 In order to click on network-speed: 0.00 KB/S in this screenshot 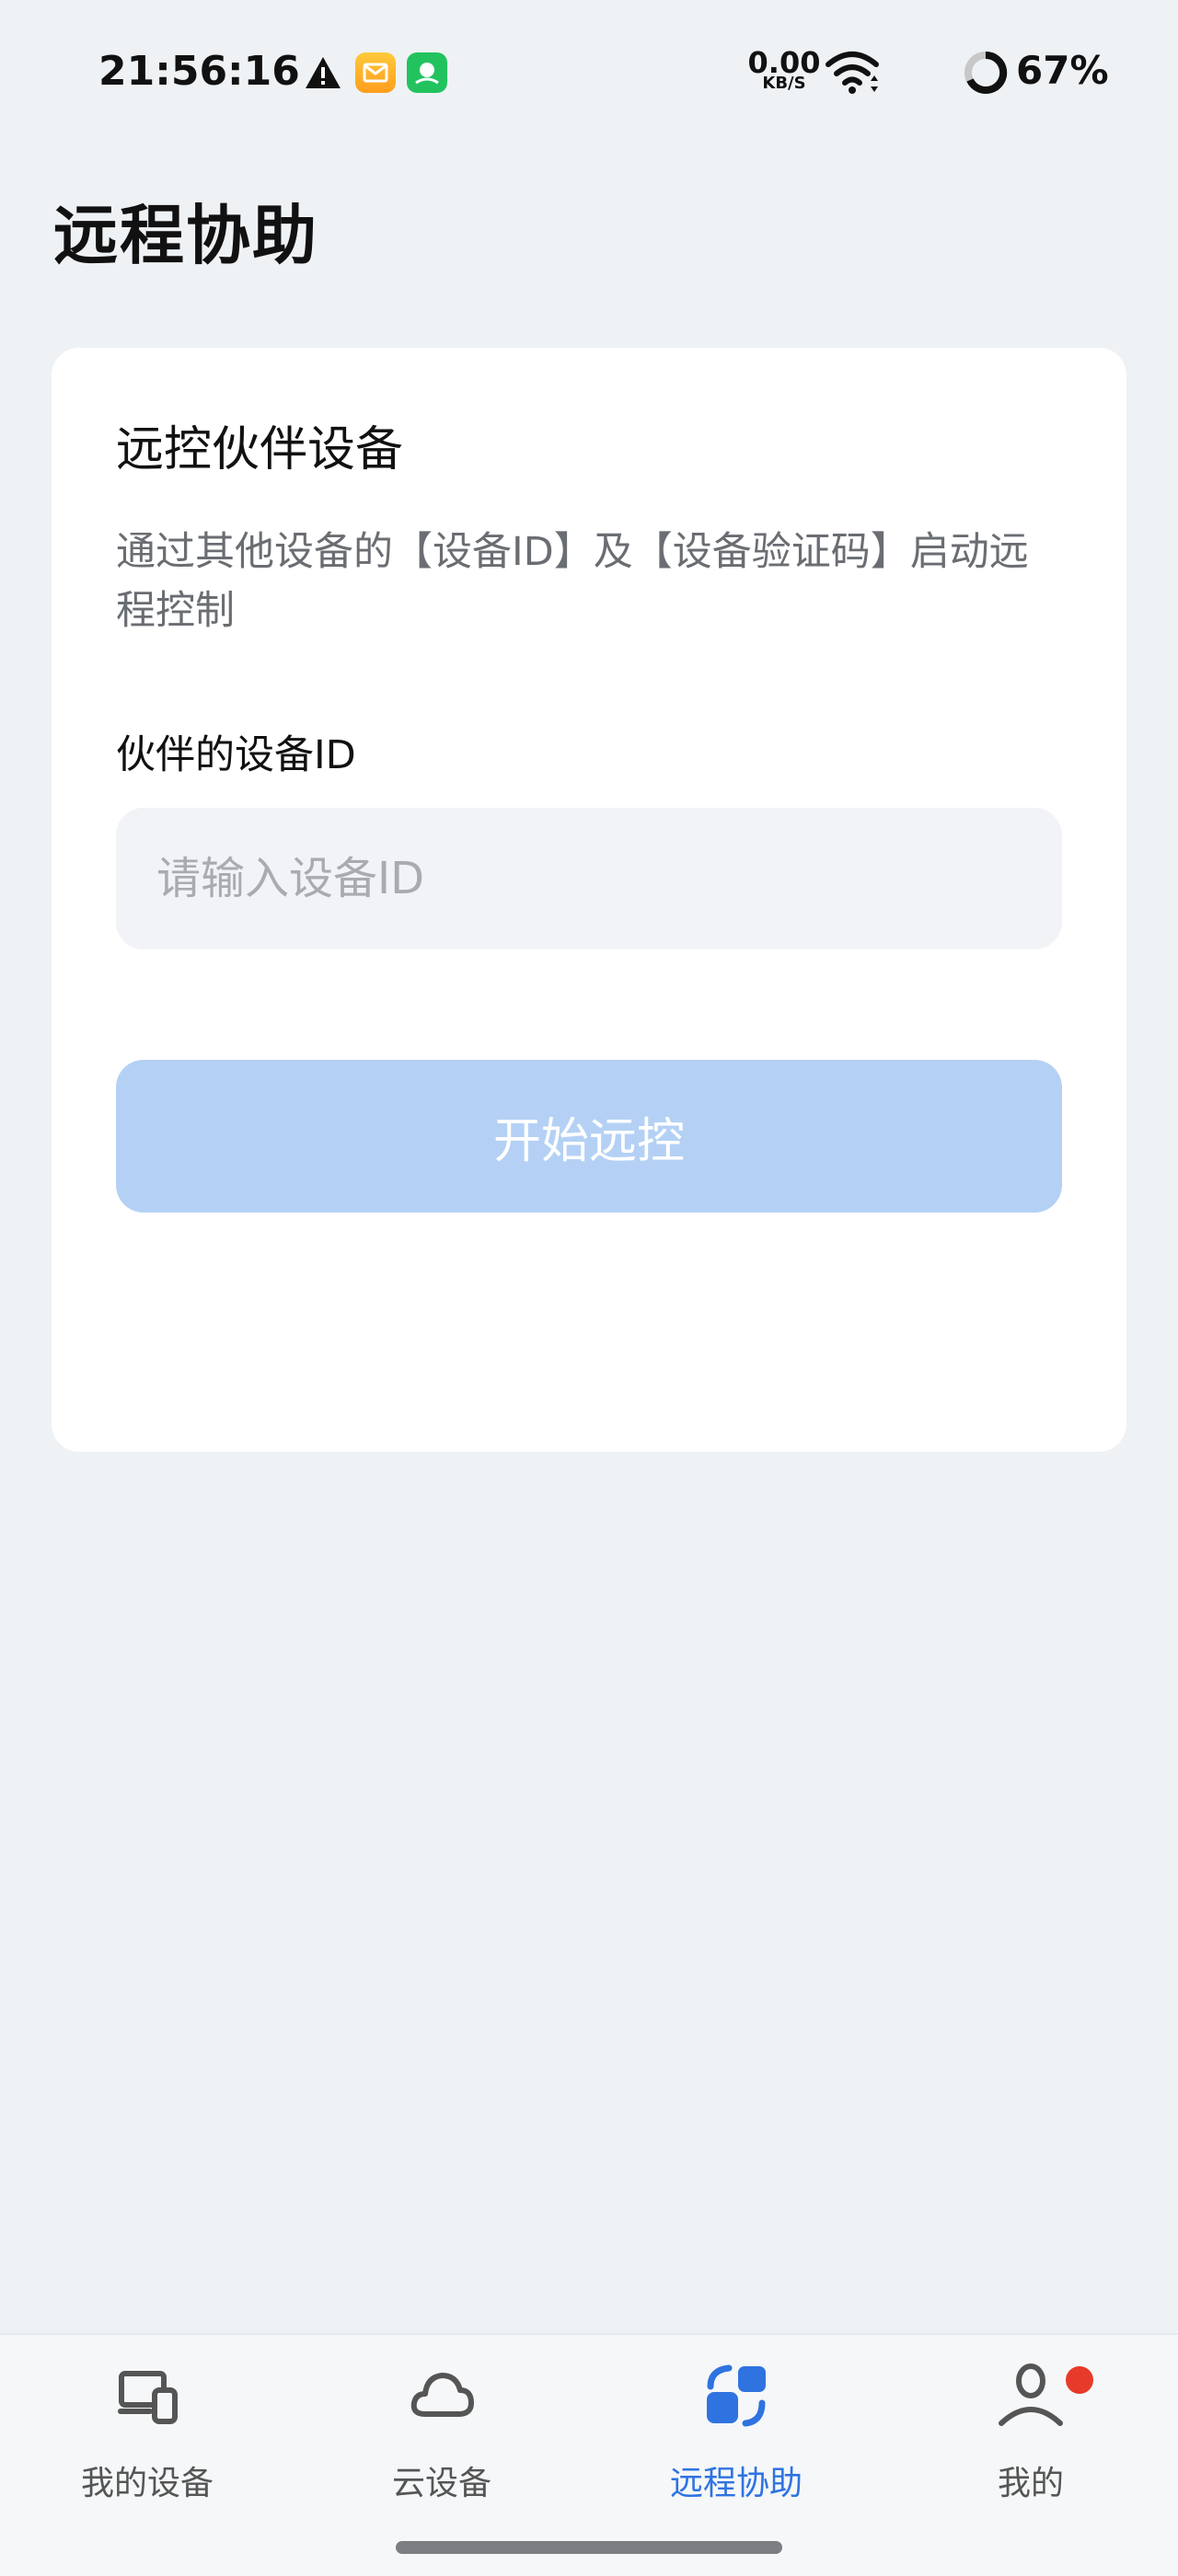, I will do `click(784, 70)`.